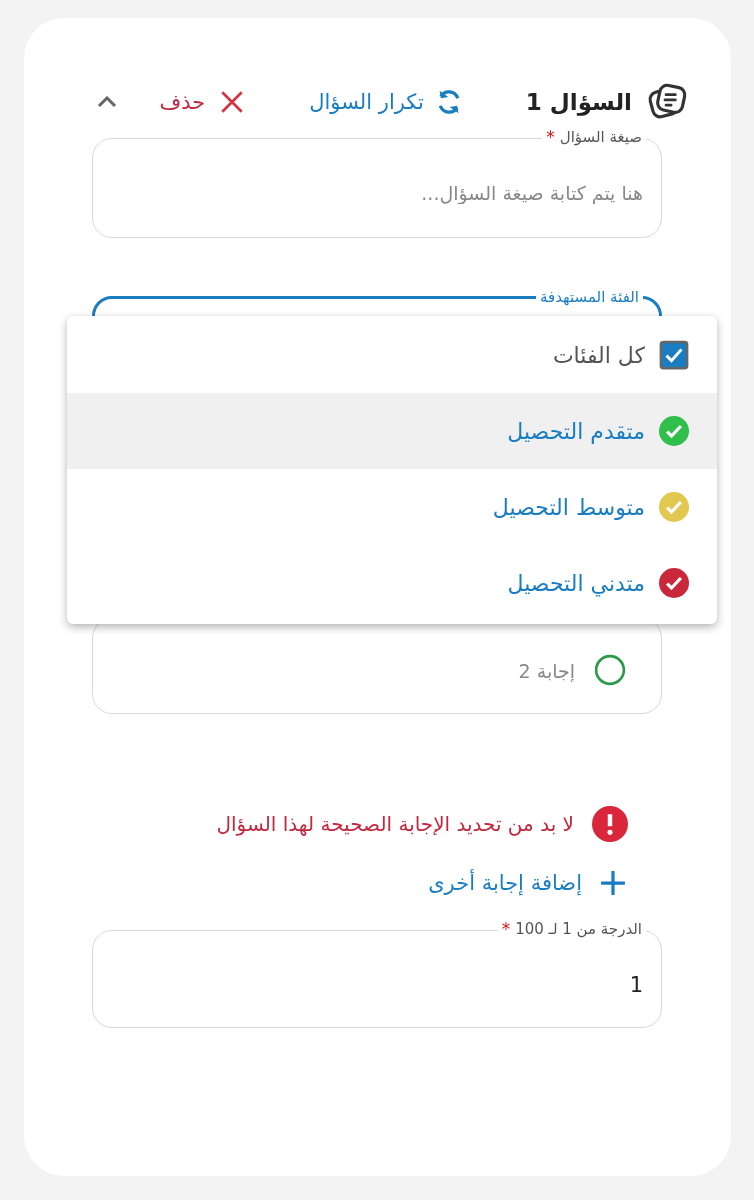  What do you see at coordinates (392, 583) in the screenshot?
I see `dropdown-option: متدني التحصيل` at bounding box center [392, 583].